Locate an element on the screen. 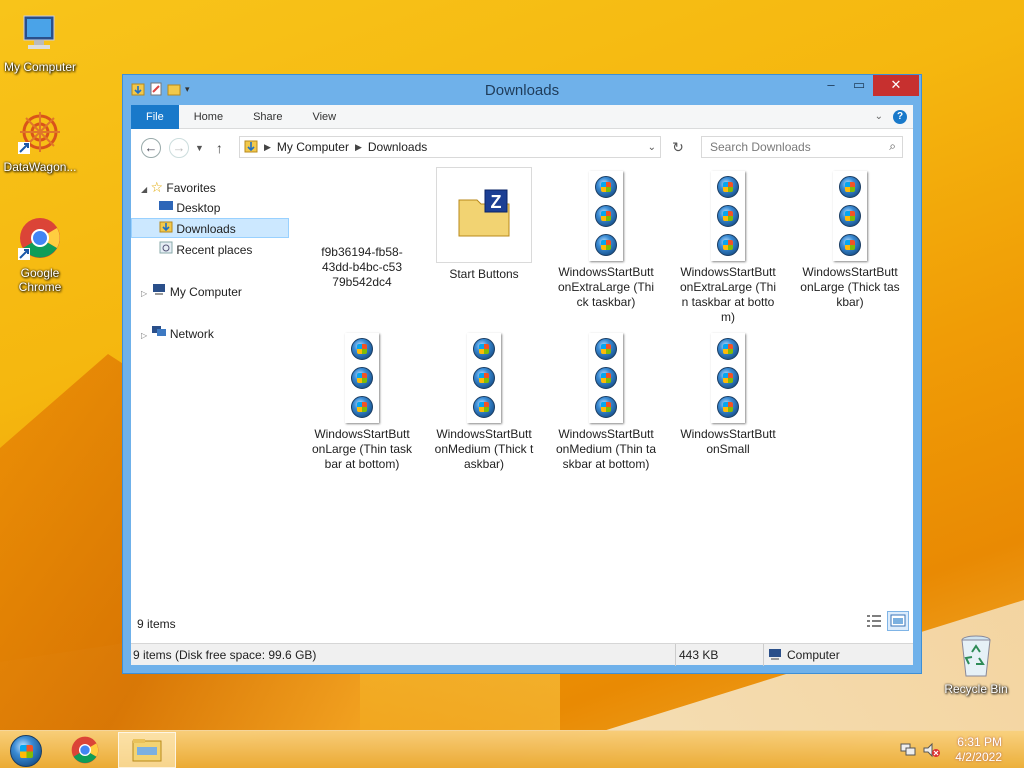  nav-item-favorites: ◢ ☆ Favorites is located at coordinates (178, 187).